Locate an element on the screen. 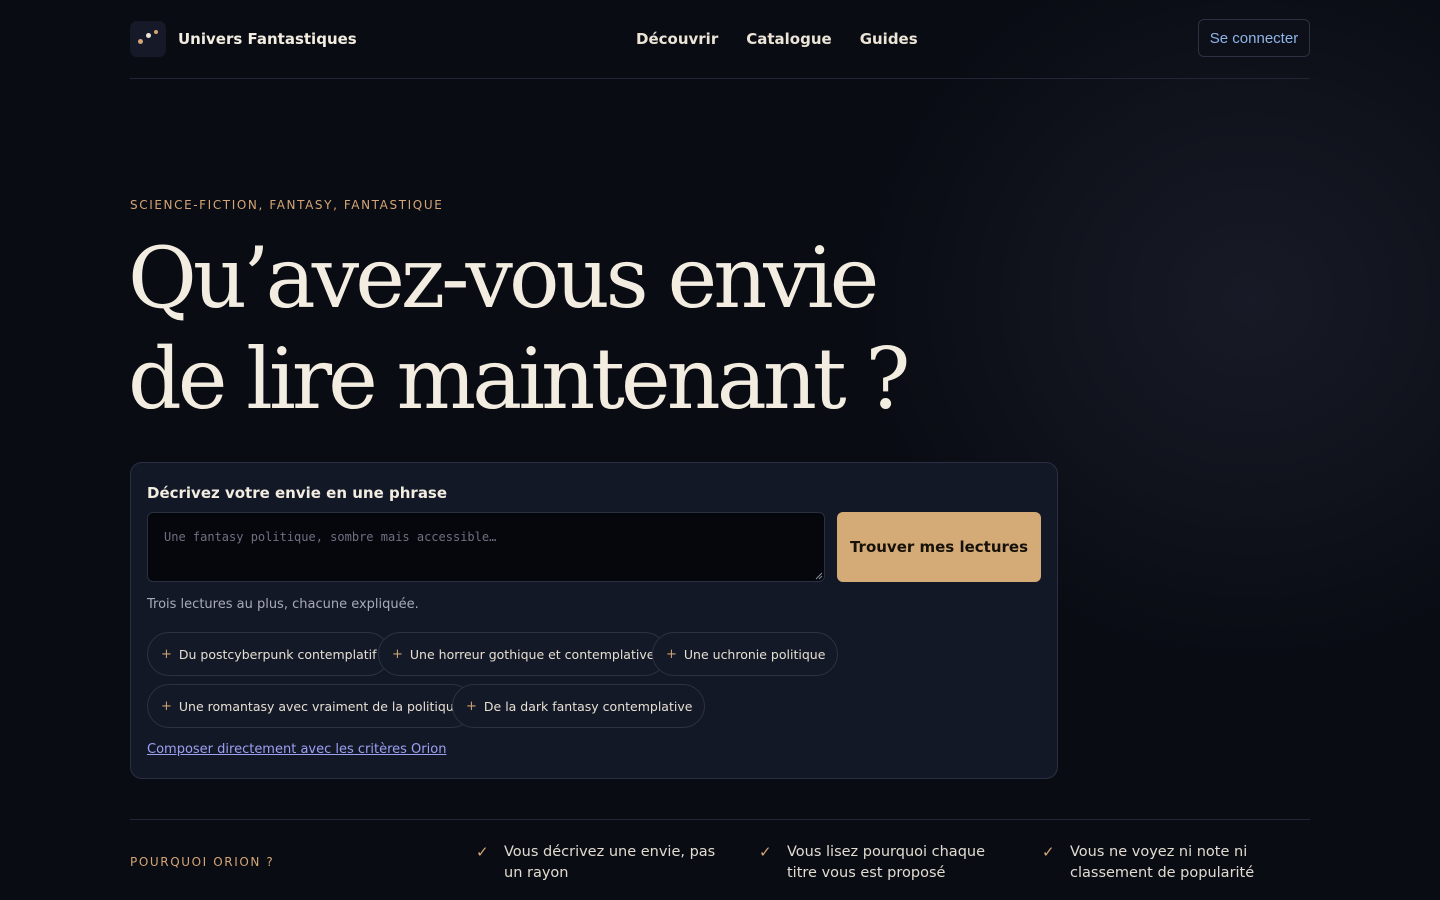  find-reads-button: Trouver mes lectures is located at coordinates (939, 547).